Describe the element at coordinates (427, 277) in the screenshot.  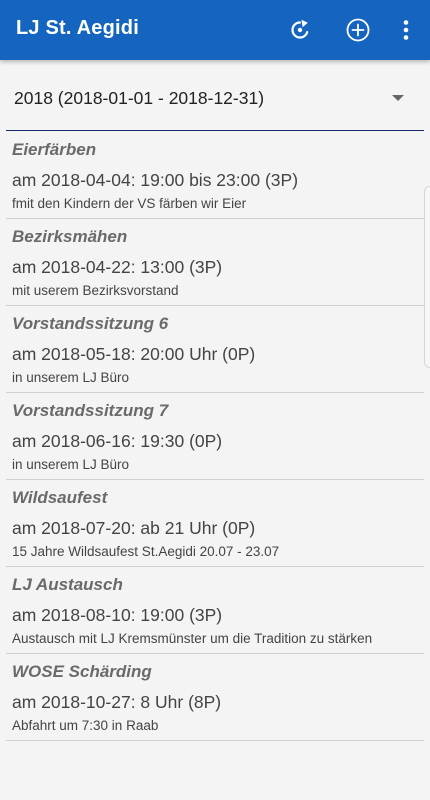
I see `scroll-edge-glow` at that location.